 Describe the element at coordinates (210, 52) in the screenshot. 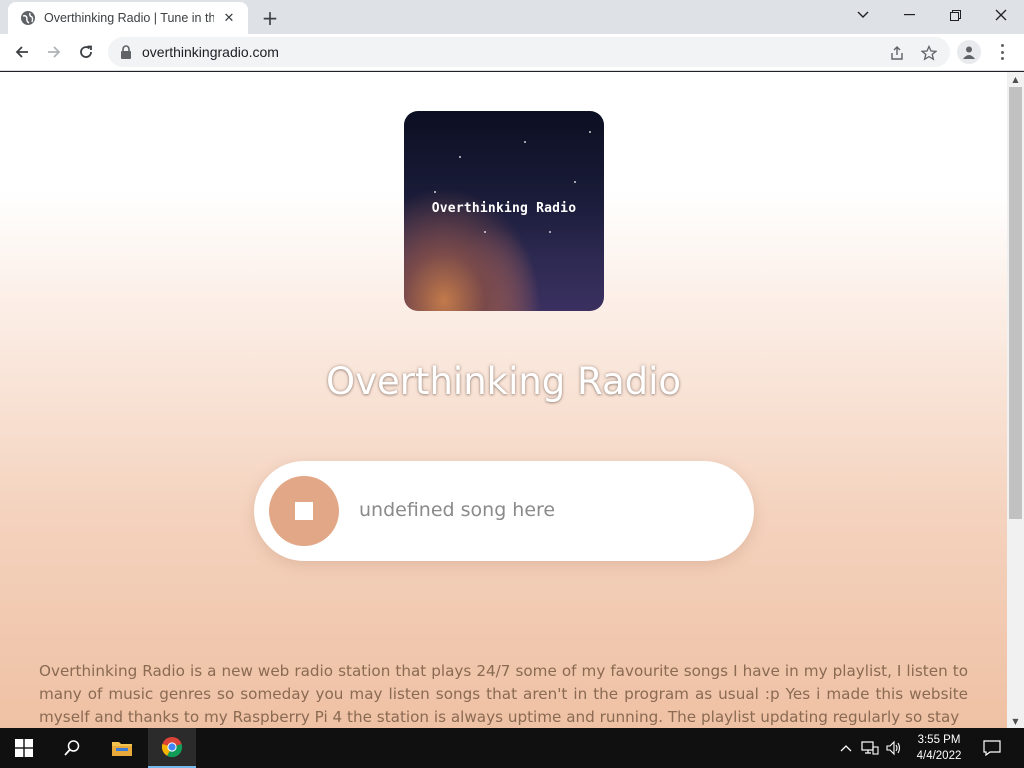

I see `url-text: overthinkingradio.com` at that location.